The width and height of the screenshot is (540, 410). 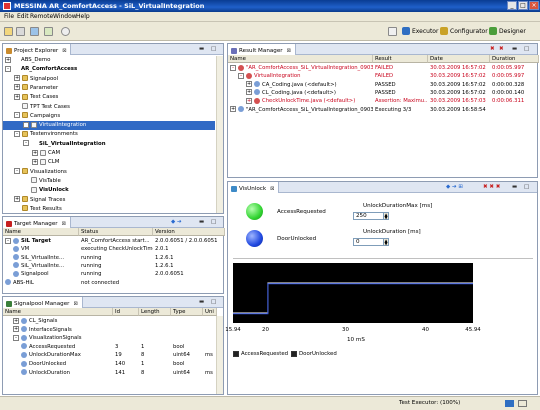 What do you see at coordinates (58, 330) in the screenshot?
I see `signal-row: + InterfaceSignals` at bounding box center [58, 330].